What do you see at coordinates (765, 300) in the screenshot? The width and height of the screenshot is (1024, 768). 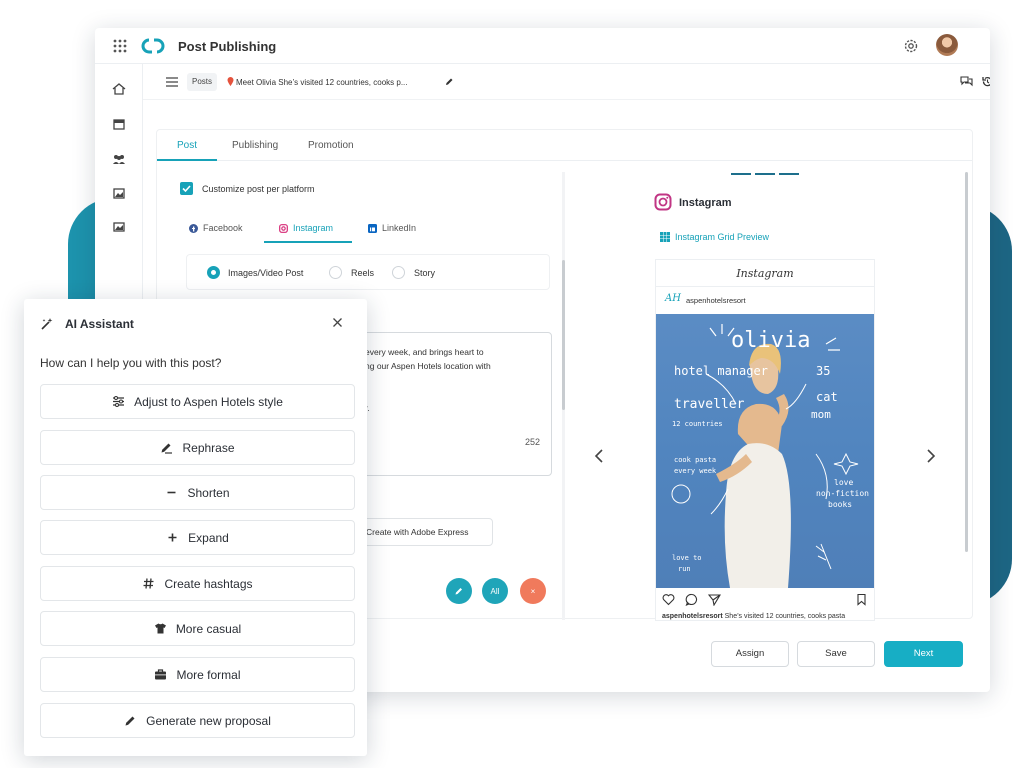 I see `preview-account-row: AH aspenhotelsresort` at bounding box center [765, 300].